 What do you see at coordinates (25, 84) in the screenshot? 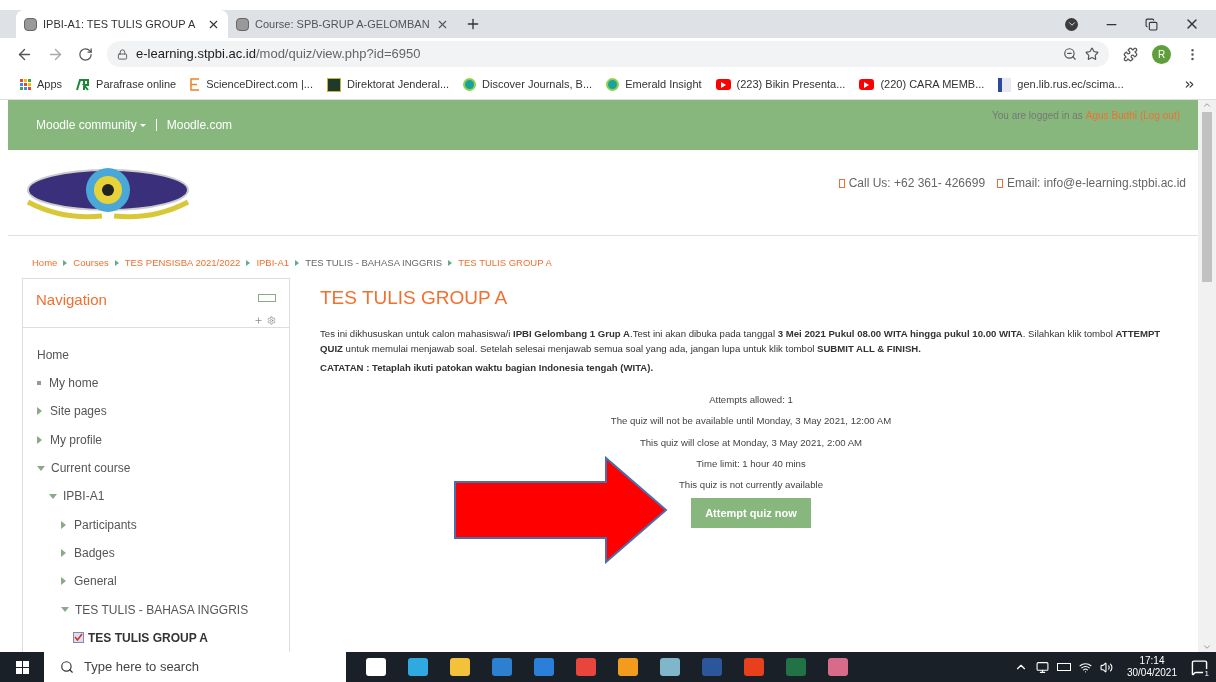
I see `apps-grid-icon` at bounding box center [25, 84].